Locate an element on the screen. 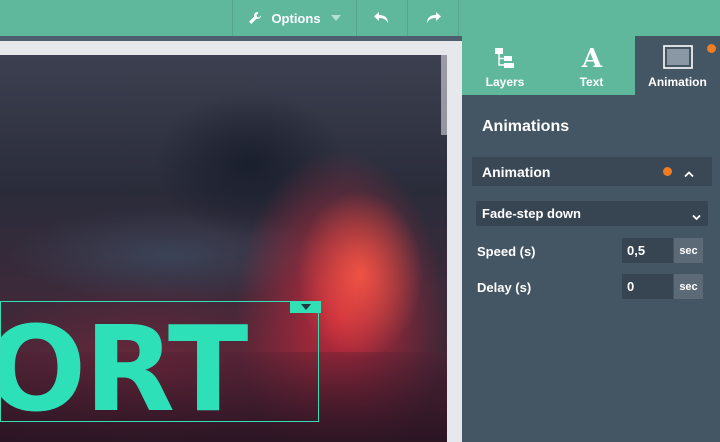  redo-button is located at coordinates (433, 18).